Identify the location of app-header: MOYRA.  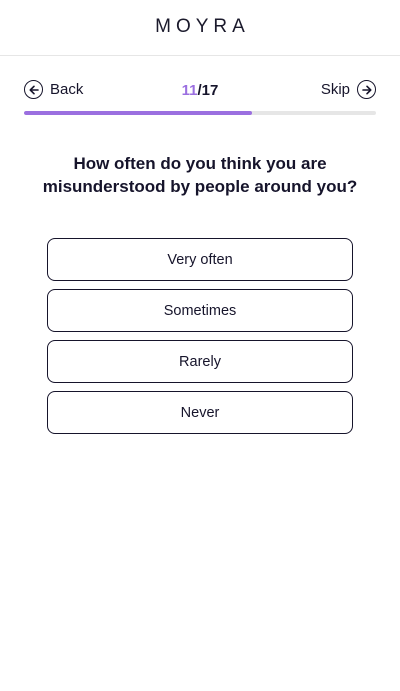
(200, 28).